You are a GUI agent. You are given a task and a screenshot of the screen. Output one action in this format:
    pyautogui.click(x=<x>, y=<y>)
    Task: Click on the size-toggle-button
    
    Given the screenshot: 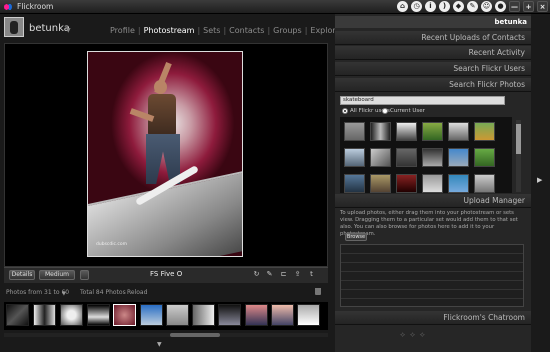 What is the action you would take?
    pyautogui.click(x=84, y=275)
    